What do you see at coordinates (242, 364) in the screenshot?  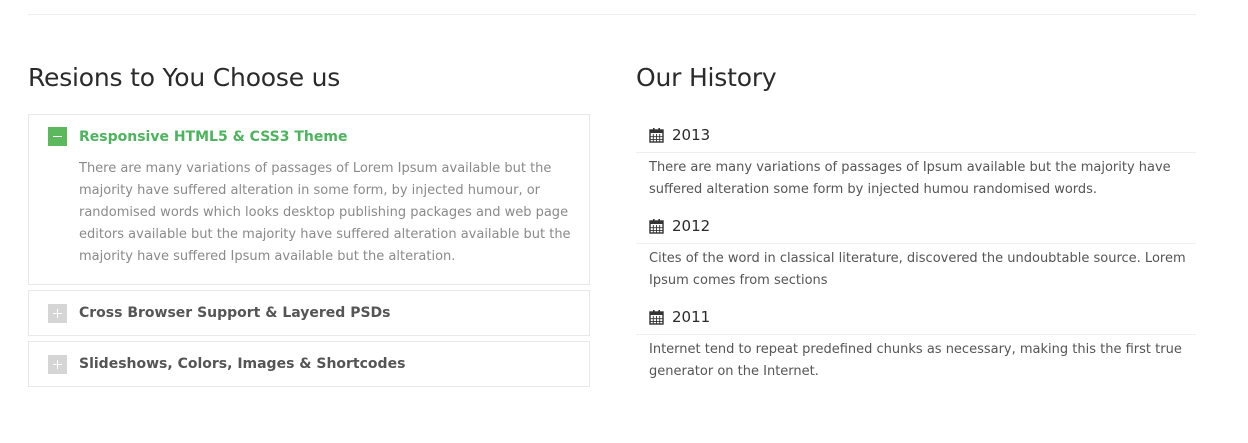 I see `accordion-title: Slideshows, Colors, Images & Shortcodes` at bounding box center [242, 364].